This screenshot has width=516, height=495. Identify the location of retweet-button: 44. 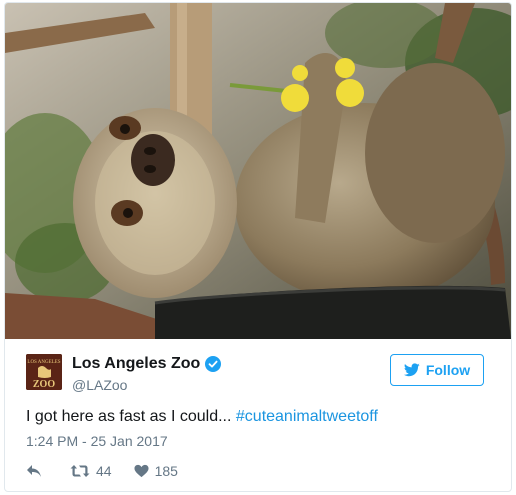
(91, 471).